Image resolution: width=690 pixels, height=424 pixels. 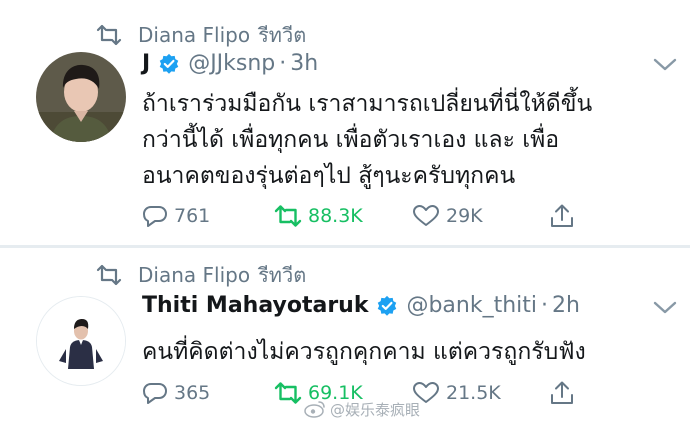 I want to click on retweet-button: 88.3K, so click(x=318, y=216).